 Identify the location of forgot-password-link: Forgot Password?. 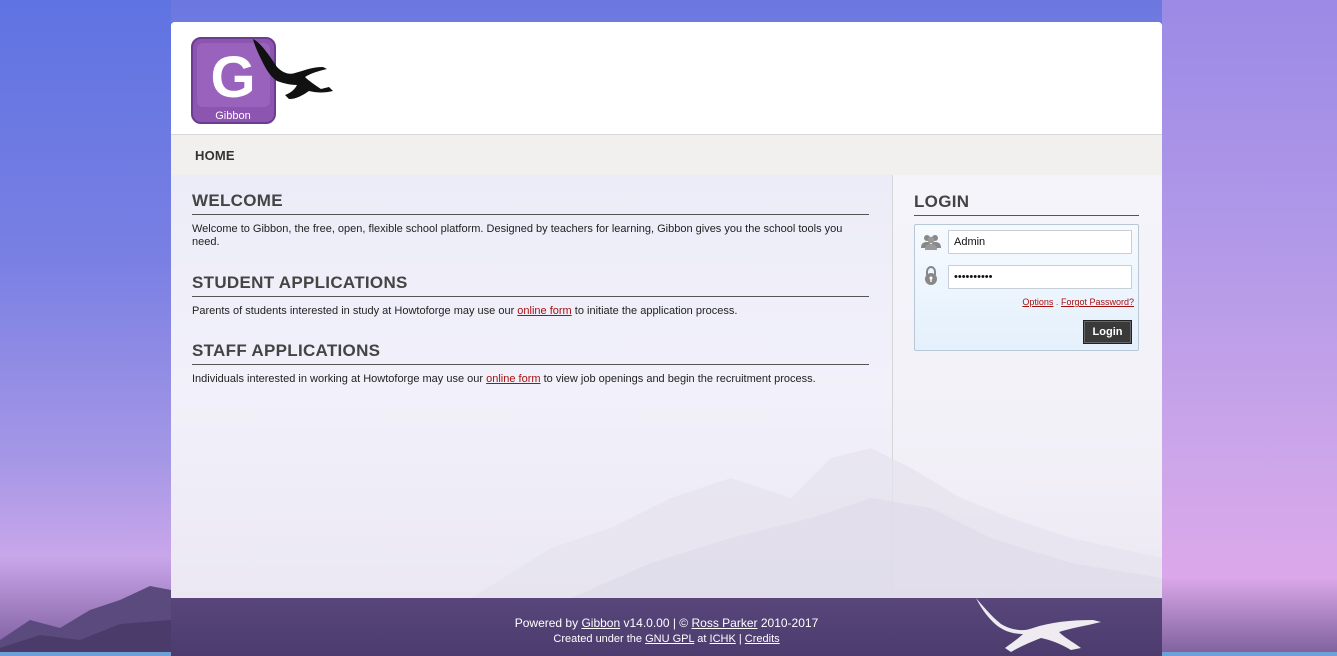
(1097, 302).